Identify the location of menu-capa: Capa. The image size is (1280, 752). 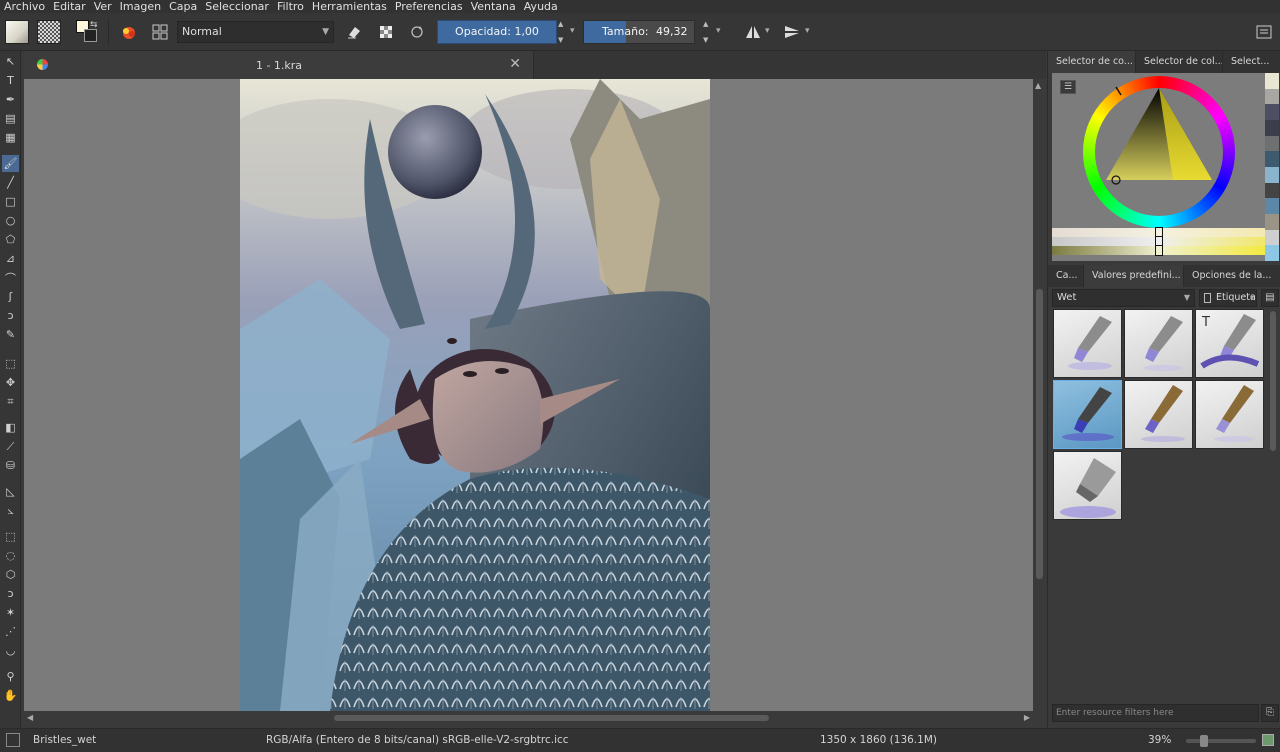
(183, 6).